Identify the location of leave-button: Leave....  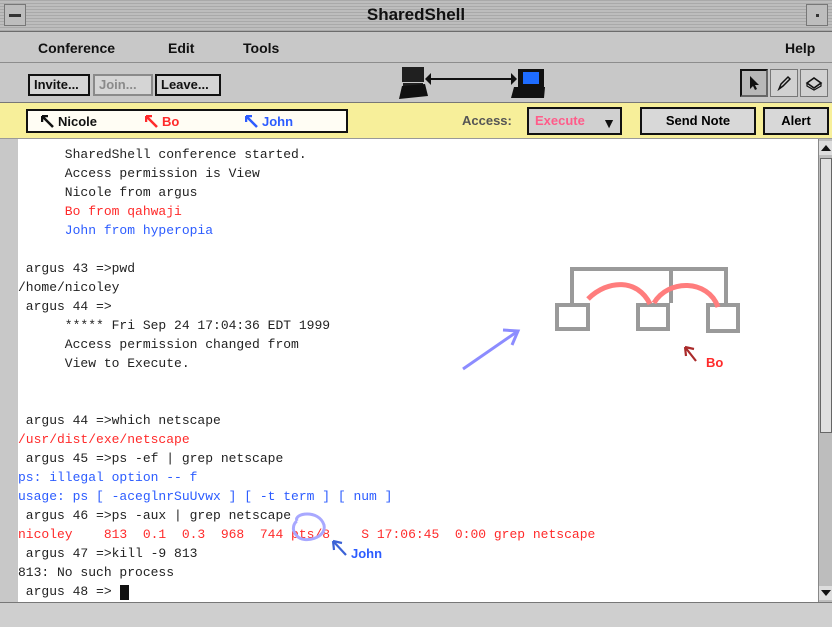
(188, 85).